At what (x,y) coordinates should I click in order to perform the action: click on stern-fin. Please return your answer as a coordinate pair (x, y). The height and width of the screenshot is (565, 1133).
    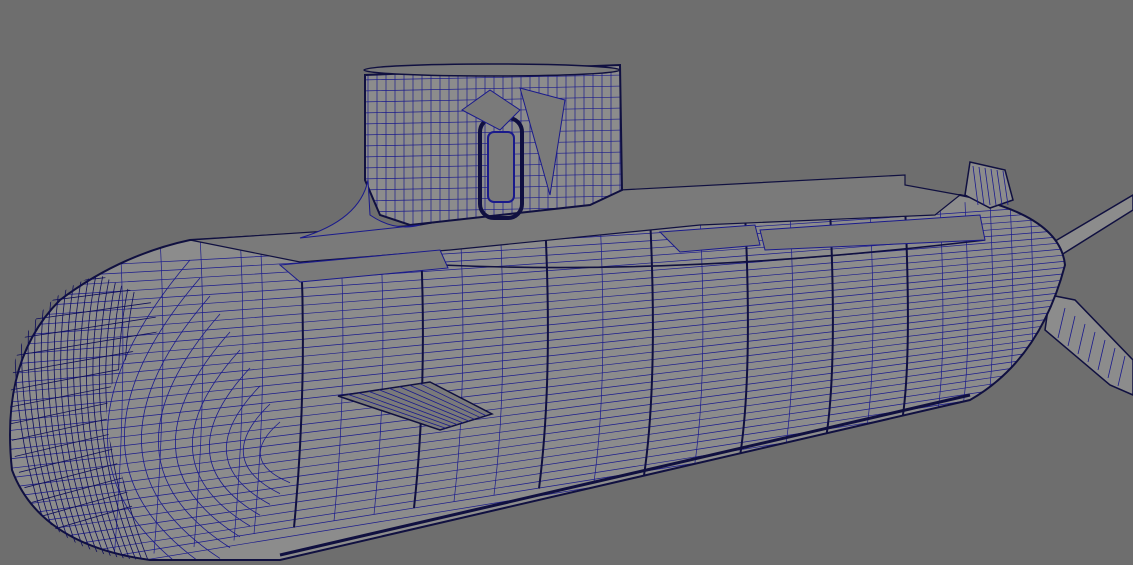
    Looking at the image, I should click on (1088, 345).